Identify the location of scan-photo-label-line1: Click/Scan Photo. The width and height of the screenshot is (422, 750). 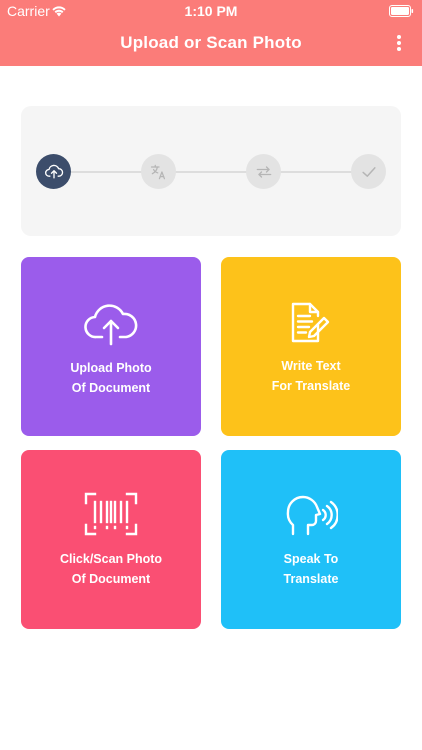
(111, 559).